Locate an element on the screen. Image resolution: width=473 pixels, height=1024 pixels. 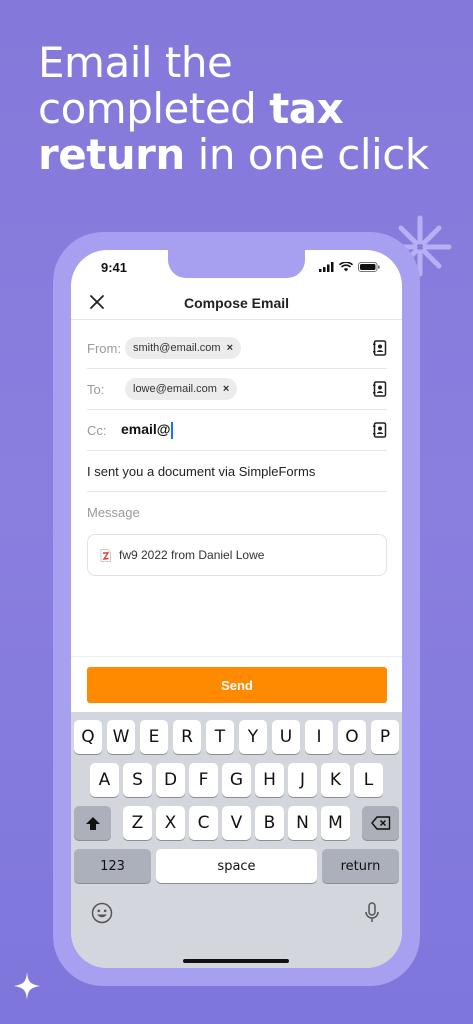
to-label: To: is located at coordinates (96, 389).